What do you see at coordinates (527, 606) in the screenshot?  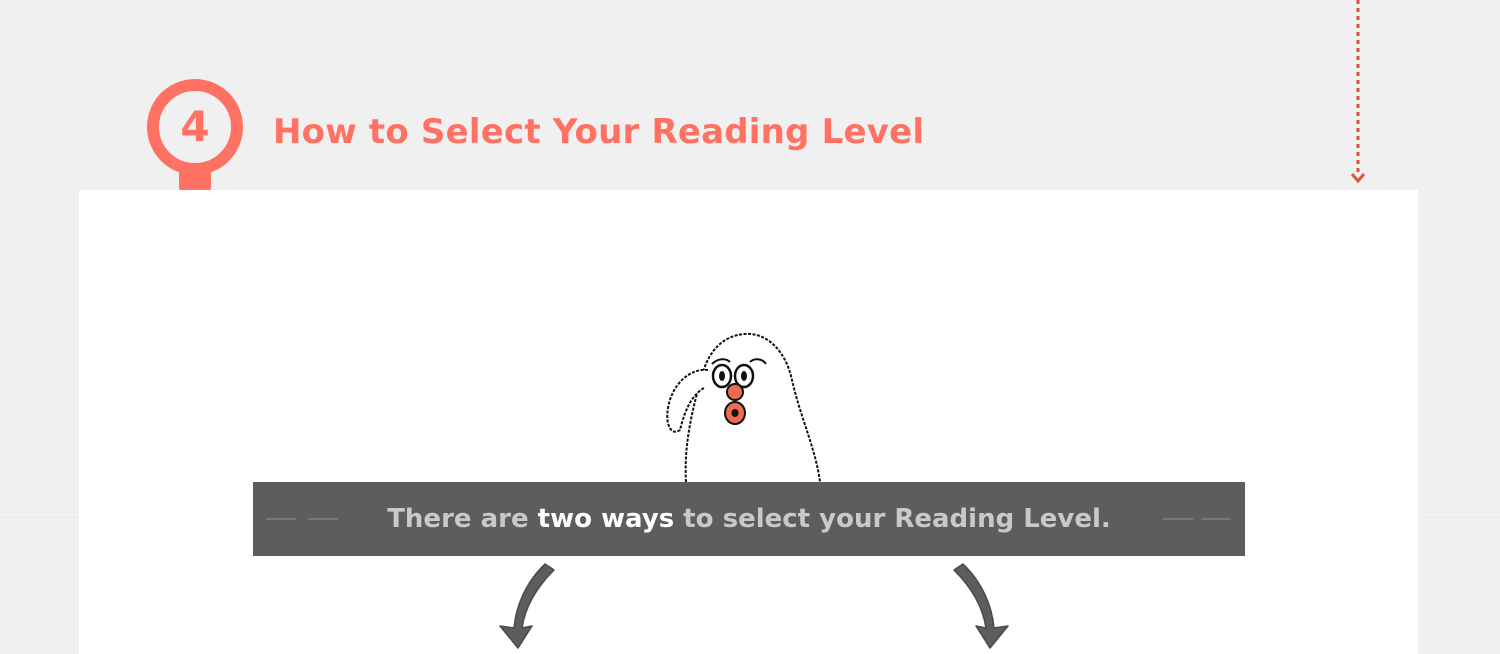 I see `curved-arrow-left-icon` at bounding box center [527, 606].